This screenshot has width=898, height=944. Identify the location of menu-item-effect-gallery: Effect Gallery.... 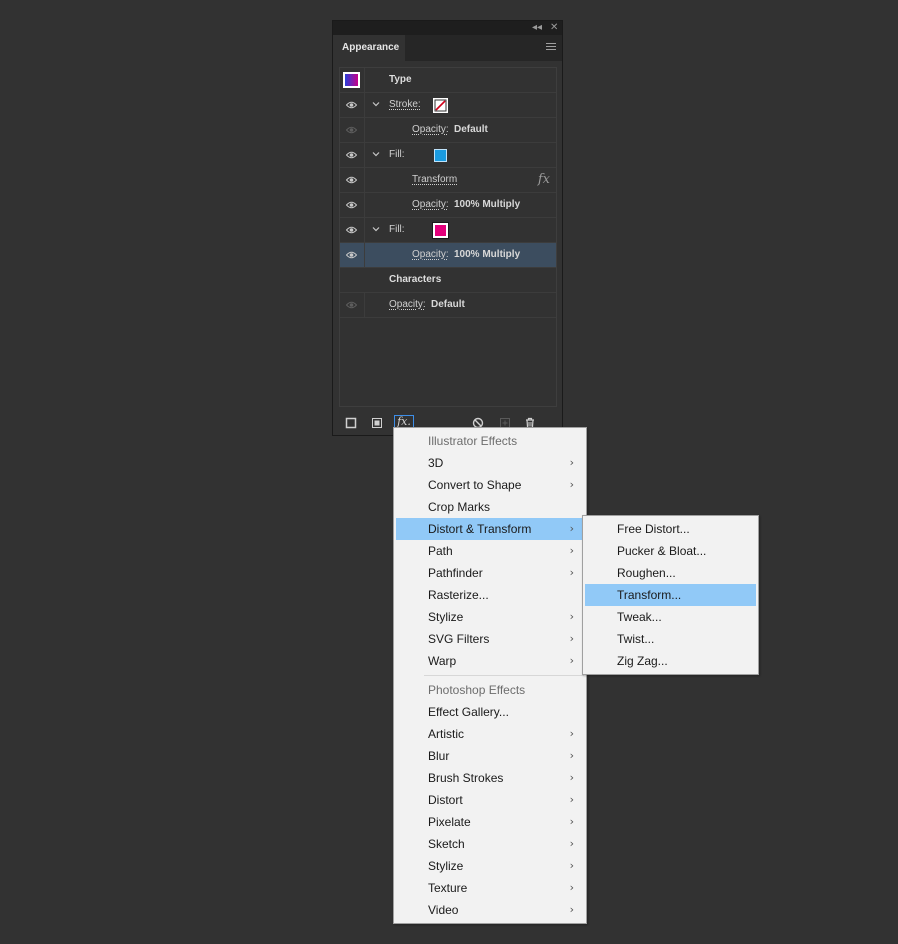
(490, 712).